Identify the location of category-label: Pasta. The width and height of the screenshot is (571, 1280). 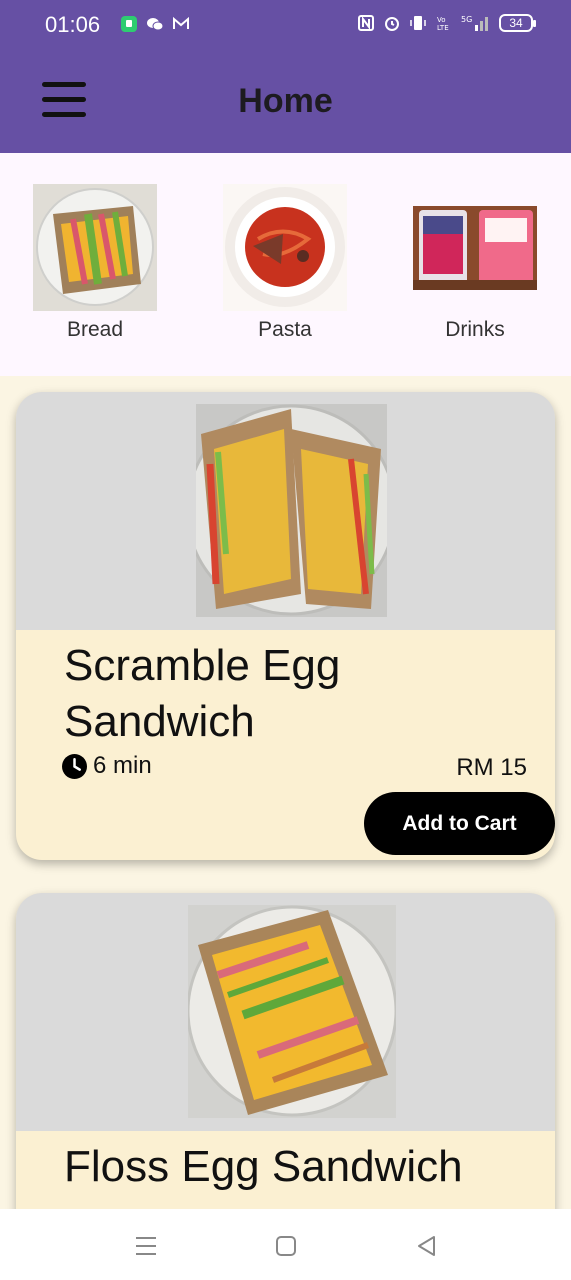
(285, 329).